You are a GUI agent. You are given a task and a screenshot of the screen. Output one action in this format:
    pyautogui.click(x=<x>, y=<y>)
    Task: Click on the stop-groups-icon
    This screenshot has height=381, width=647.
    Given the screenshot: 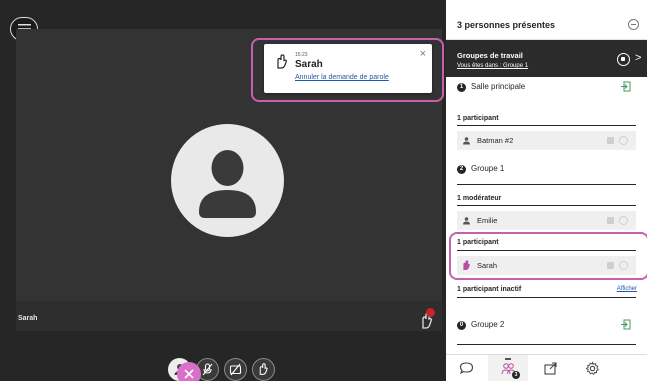 What is the action you would take?
    pyautogui.click(x=623, y=59)
    